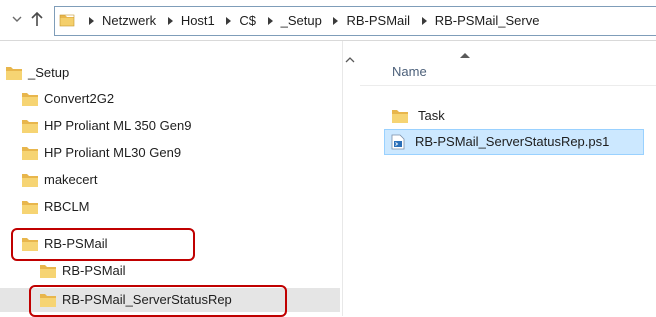 The width and height of the screenshot is (656, 317). Describe the element at coordinates (198, 20) in the screenshot. I see `breadcrumb-item: Host1` at that location.